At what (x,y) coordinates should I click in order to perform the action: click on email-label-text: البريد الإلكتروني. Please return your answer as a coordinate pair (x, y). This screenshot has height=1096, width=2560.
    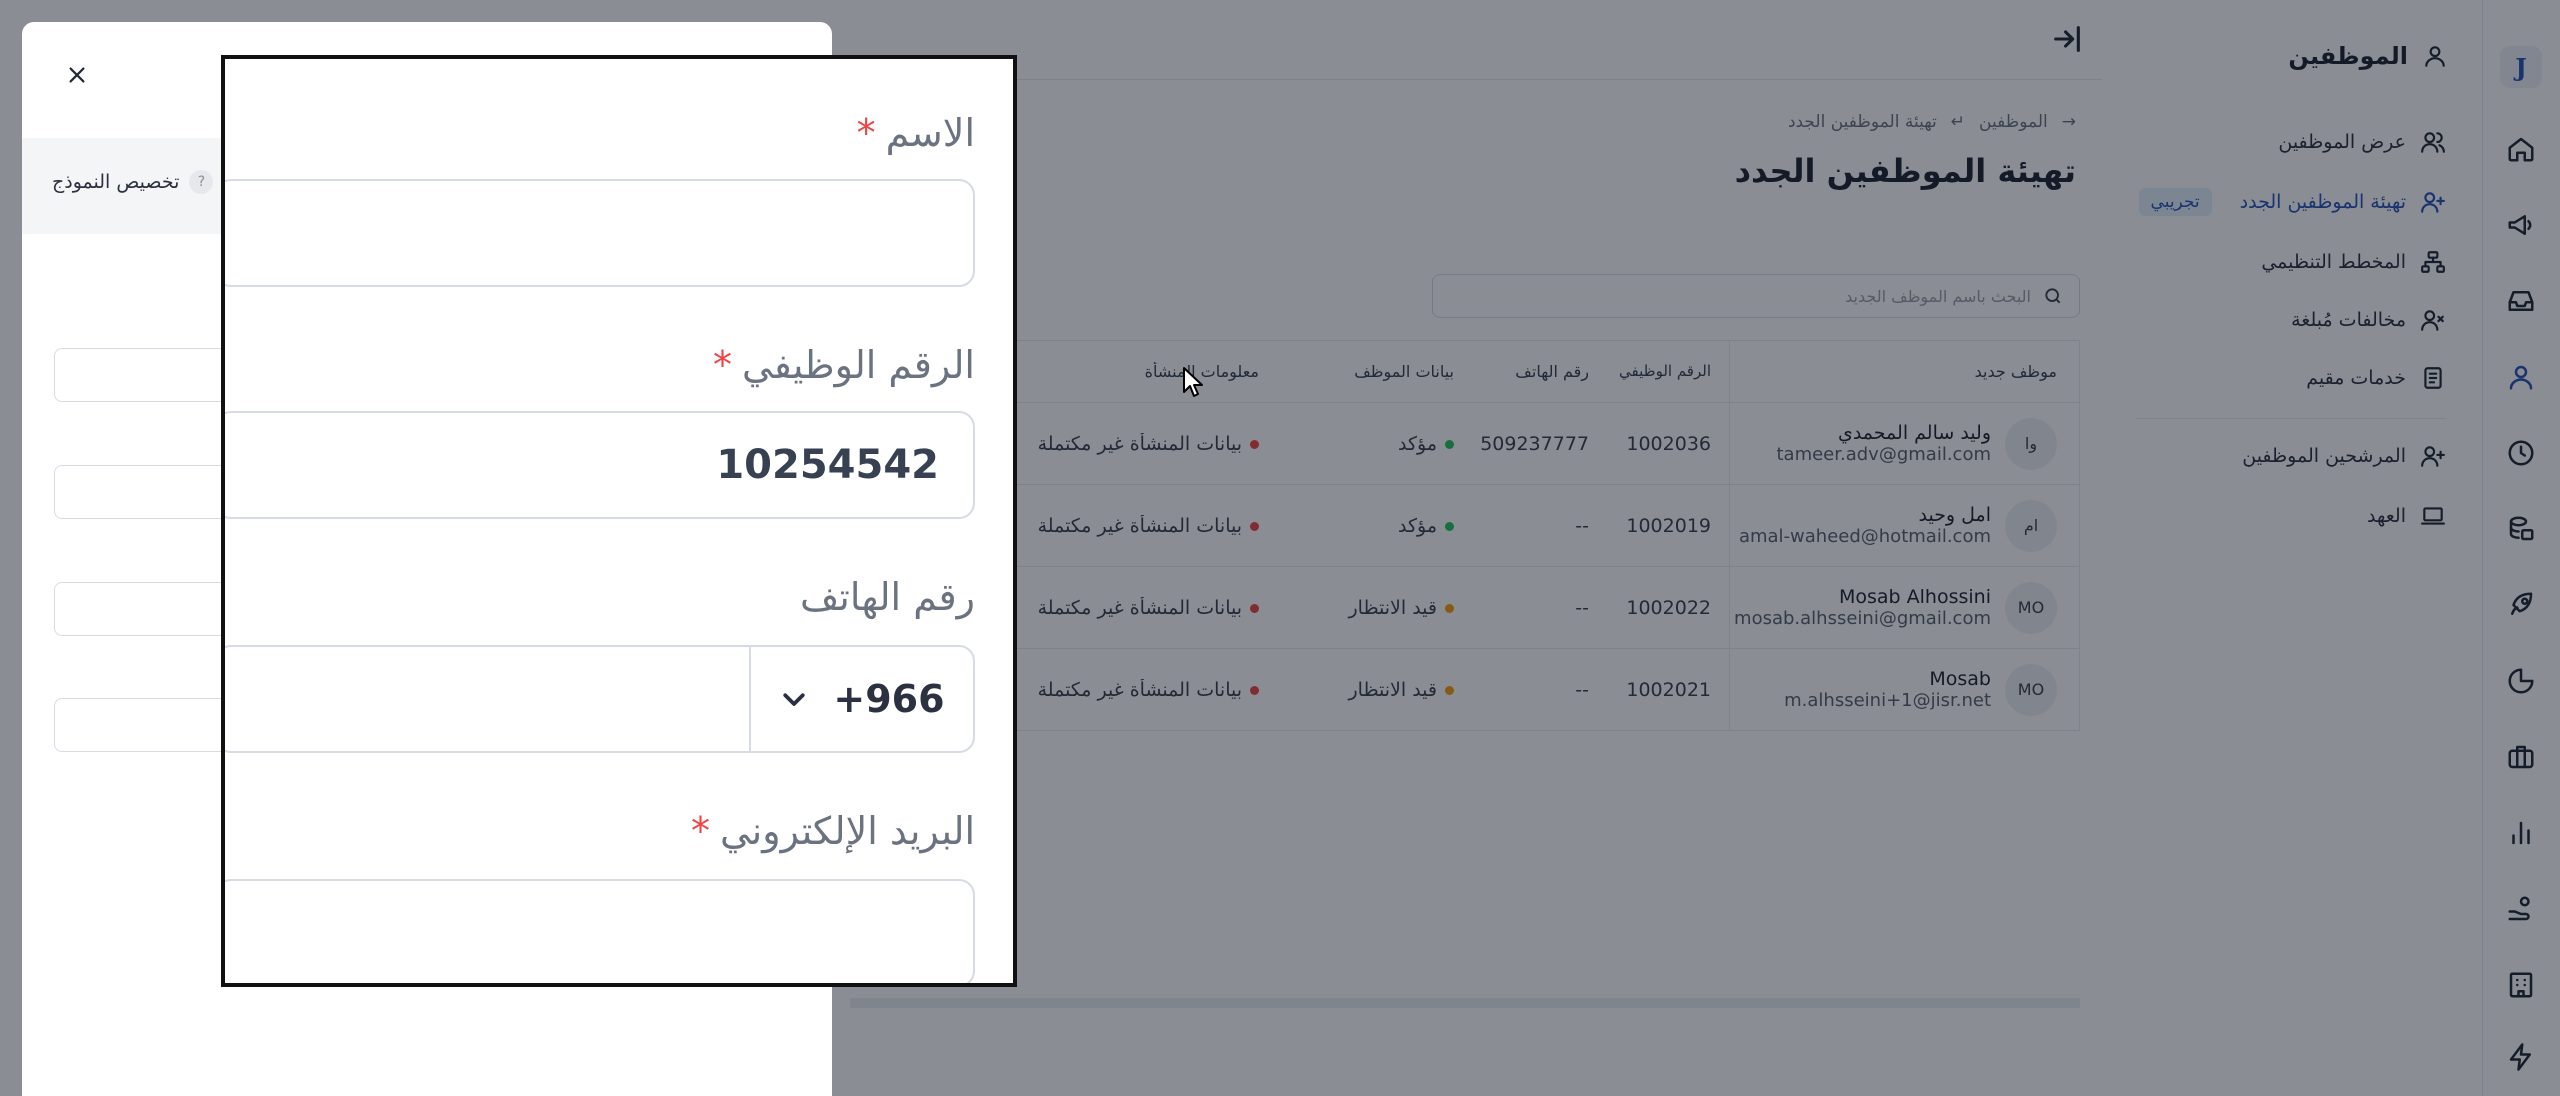
    Looking at the image, I should click on (847, 831).